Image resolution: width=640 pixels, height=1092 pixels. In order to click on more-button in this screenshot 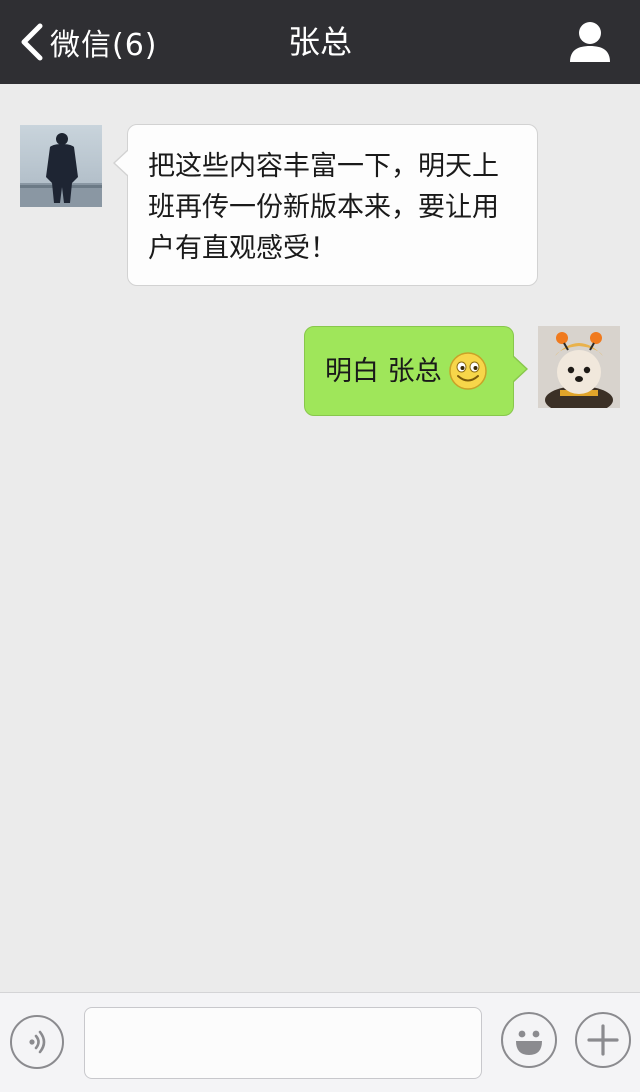, I will do `click(603, 1040)`.